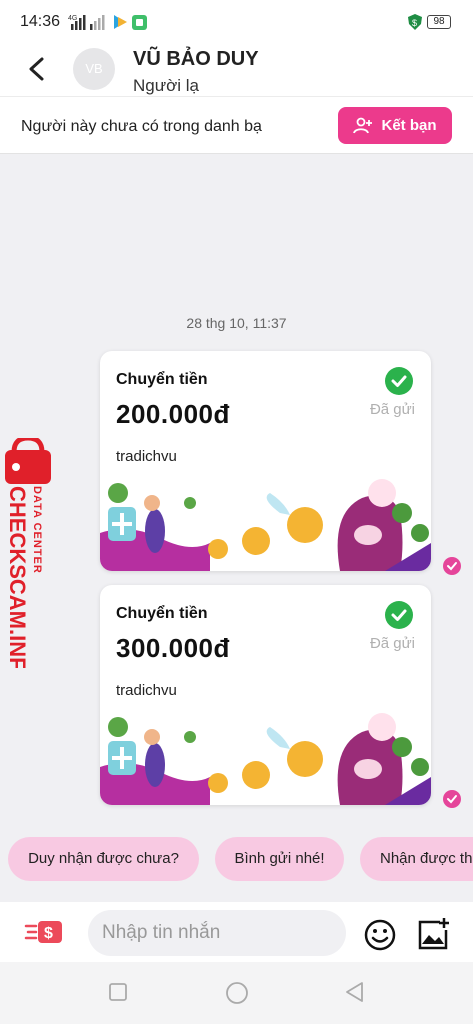 The height and width of the screenshot is (1024, 473). What do you see at coordinates (141, 126) in the screenshot?
I see `banner-text: Người này chưa có trong danh bạ` at bounding box center [141, 126].